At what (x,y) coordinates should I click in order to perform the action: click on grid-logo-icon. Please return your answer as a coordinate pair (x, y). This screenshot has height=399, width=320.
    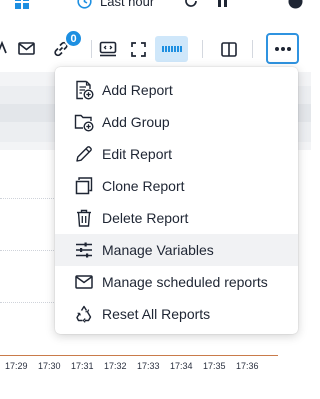
    Looking at the image, I should click on (22, 4).